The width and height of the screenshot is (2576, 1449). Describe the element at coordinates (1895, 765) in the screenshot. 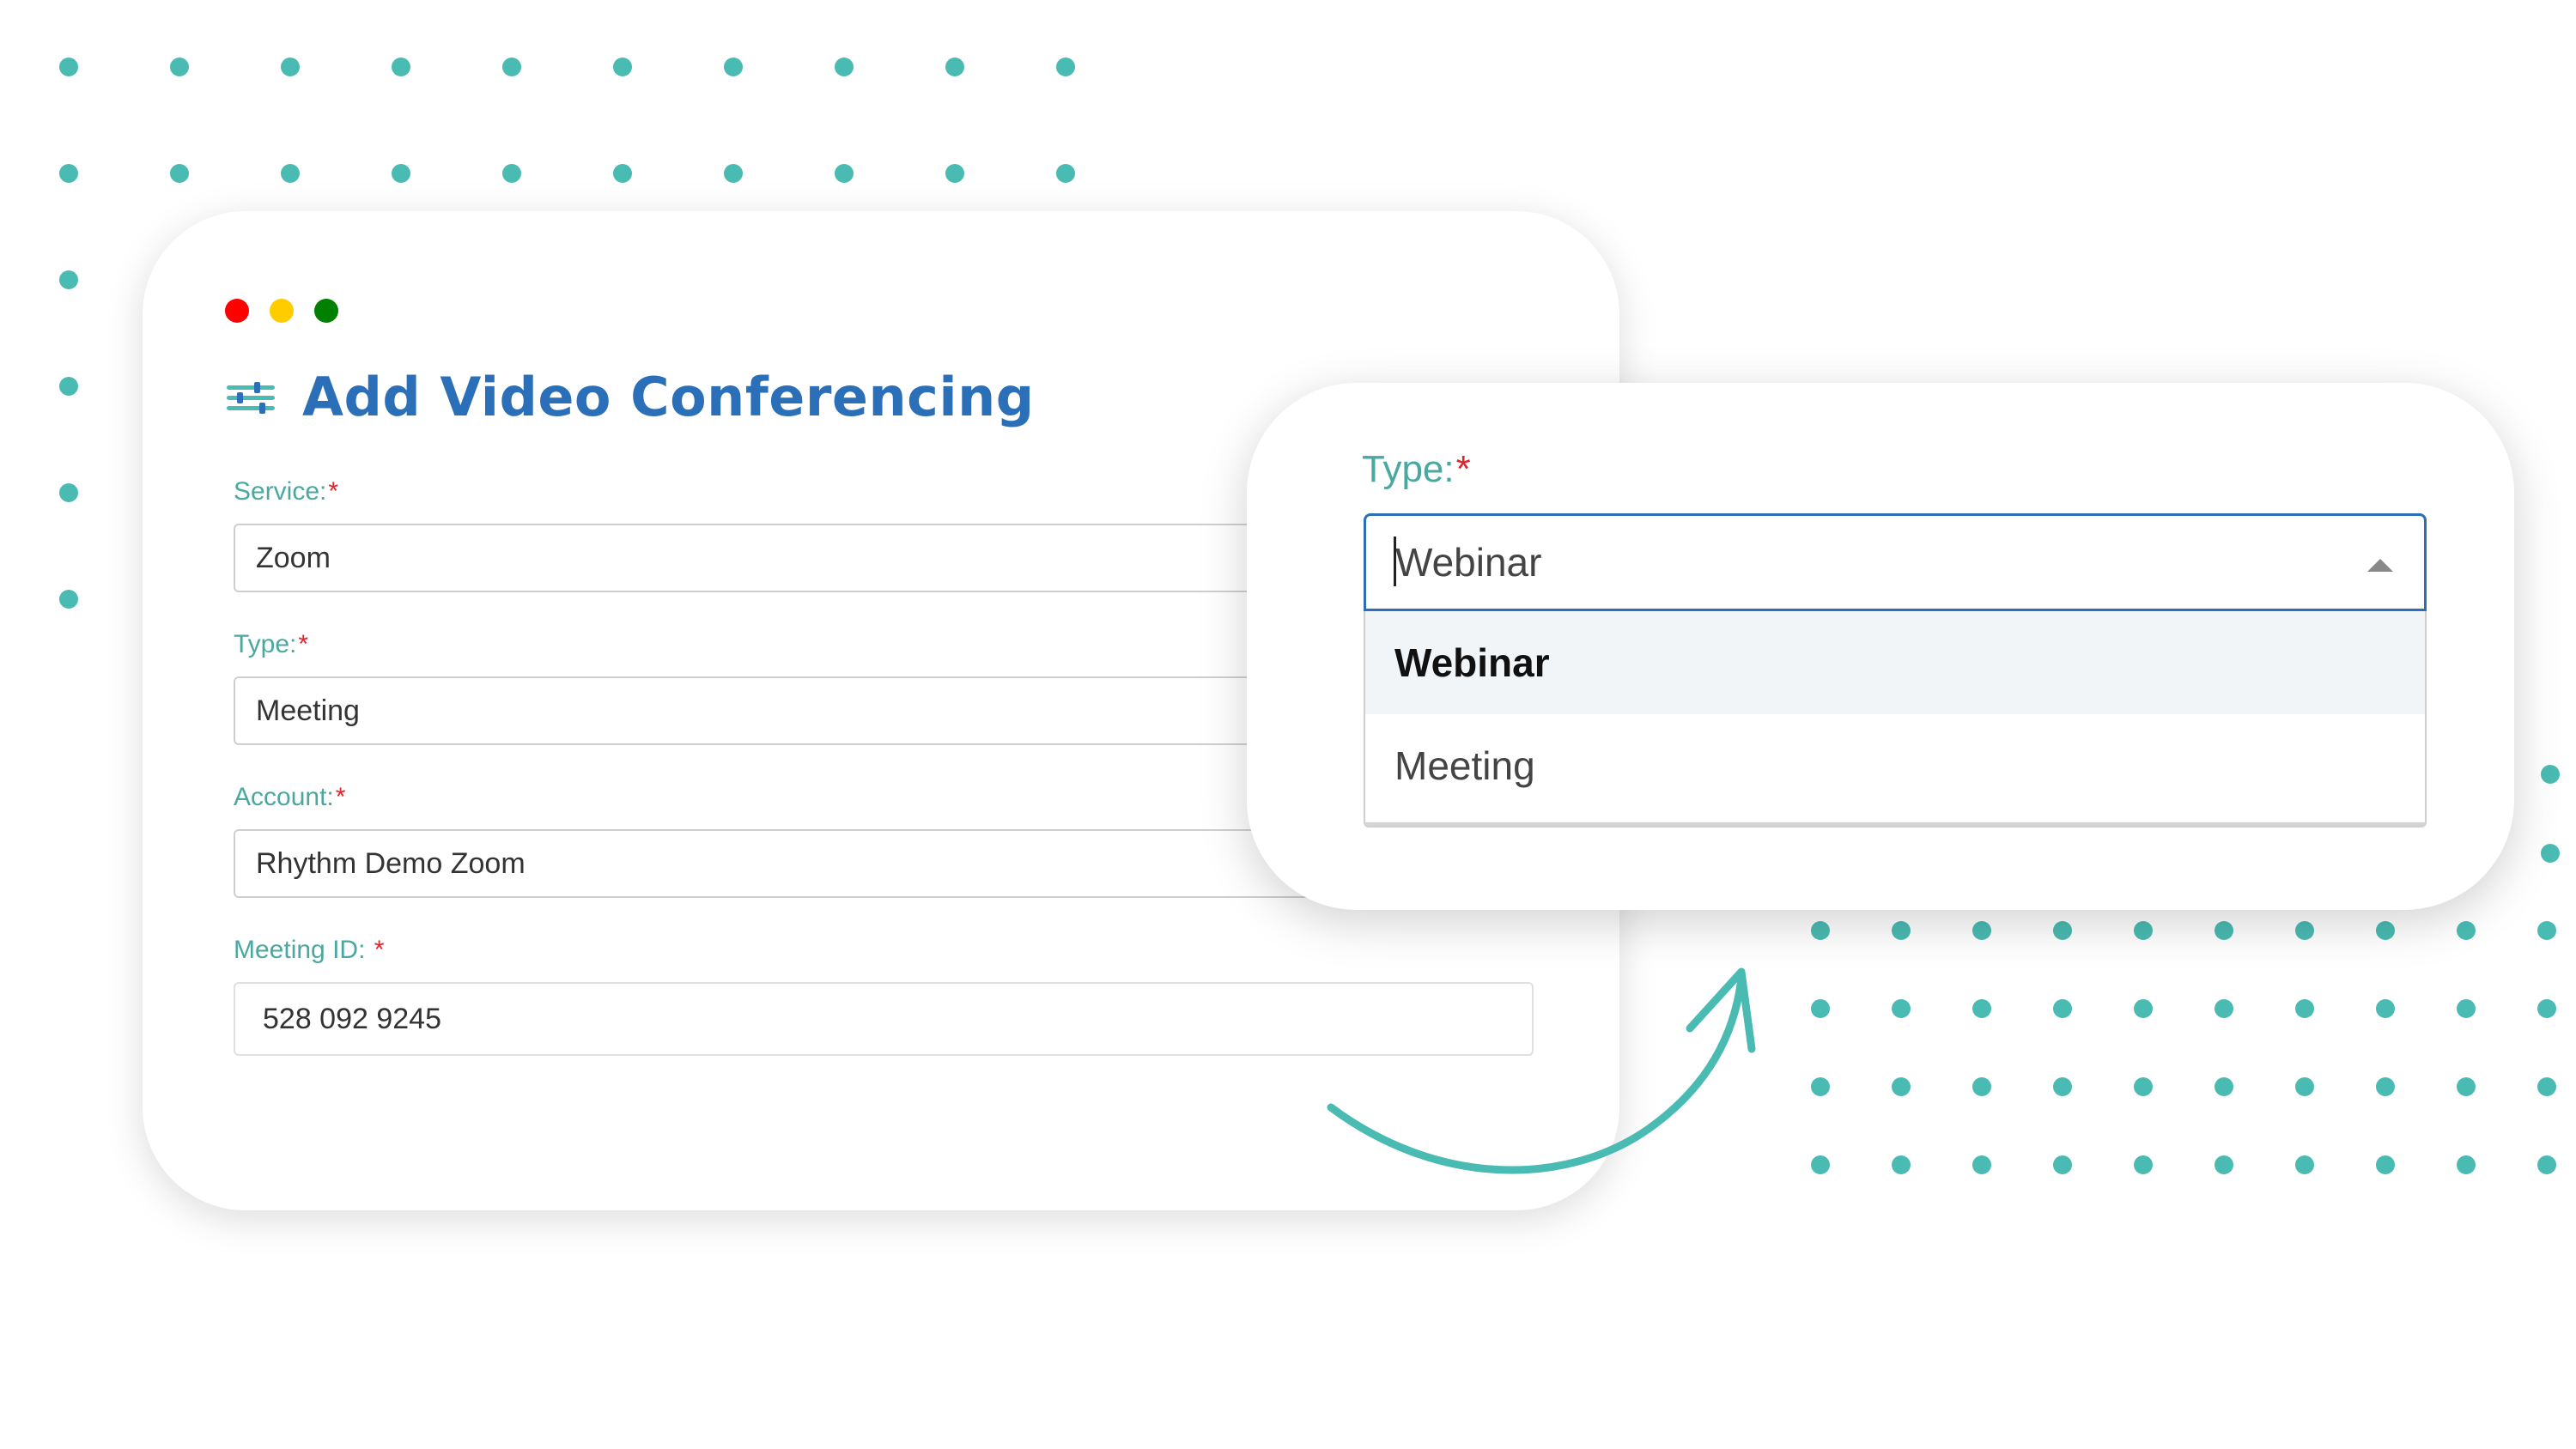

I see `dropdown-option-meeting: Meeting` at that location.